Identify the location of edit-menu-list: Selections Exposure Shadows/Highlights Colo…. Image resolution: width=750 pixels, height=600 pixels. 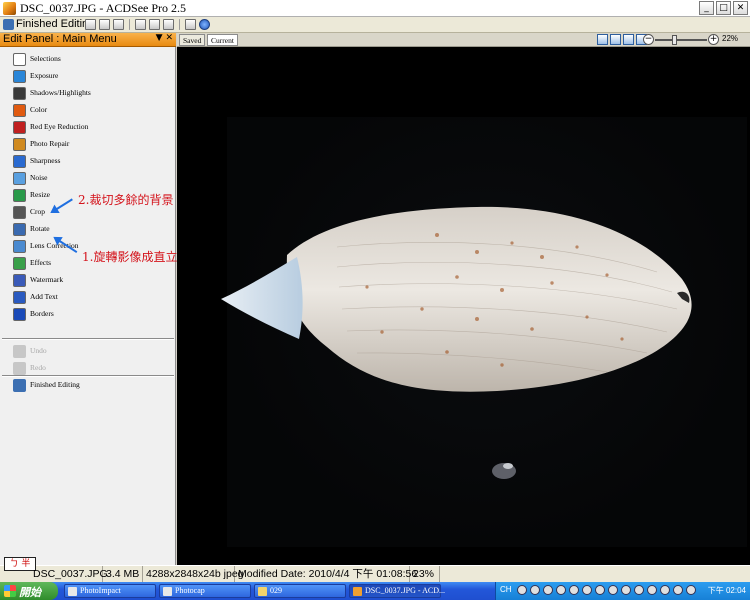
(87, 187).